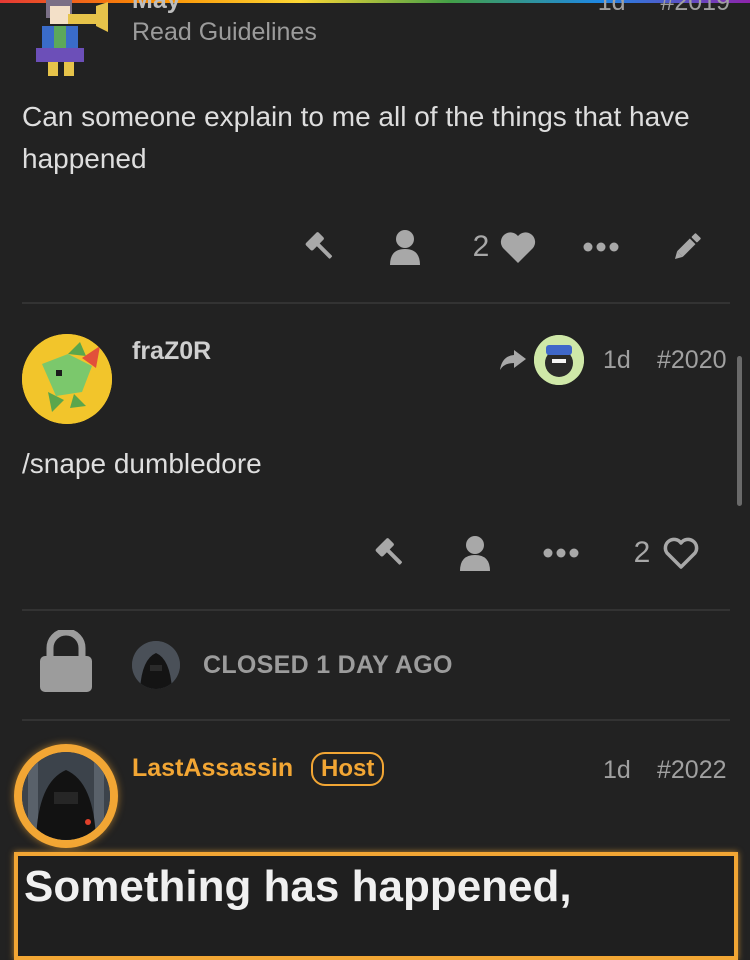 The image size is (750, 960). I want to click on post-heading: Something has happened,, so click(298, 886).